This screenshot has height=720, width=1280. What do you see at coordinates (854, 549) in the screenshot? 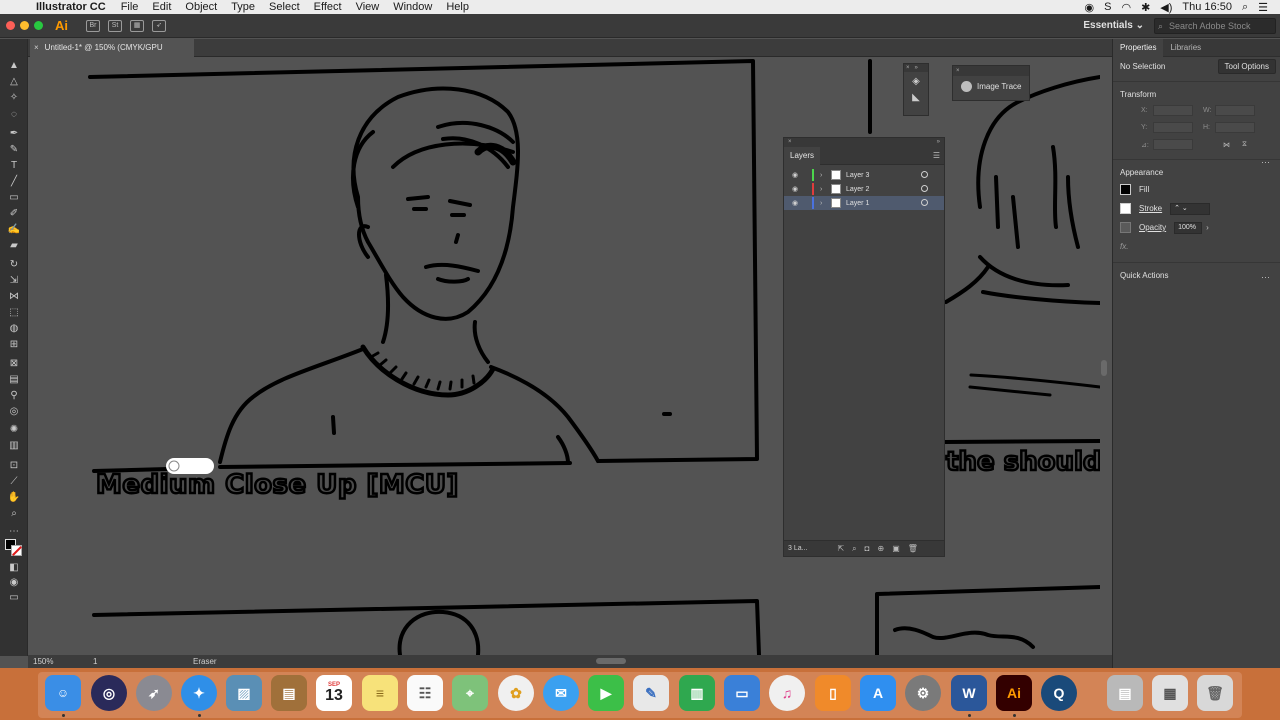
I see `locate-object-icon: ⌕` at bounding box center [854, 549].